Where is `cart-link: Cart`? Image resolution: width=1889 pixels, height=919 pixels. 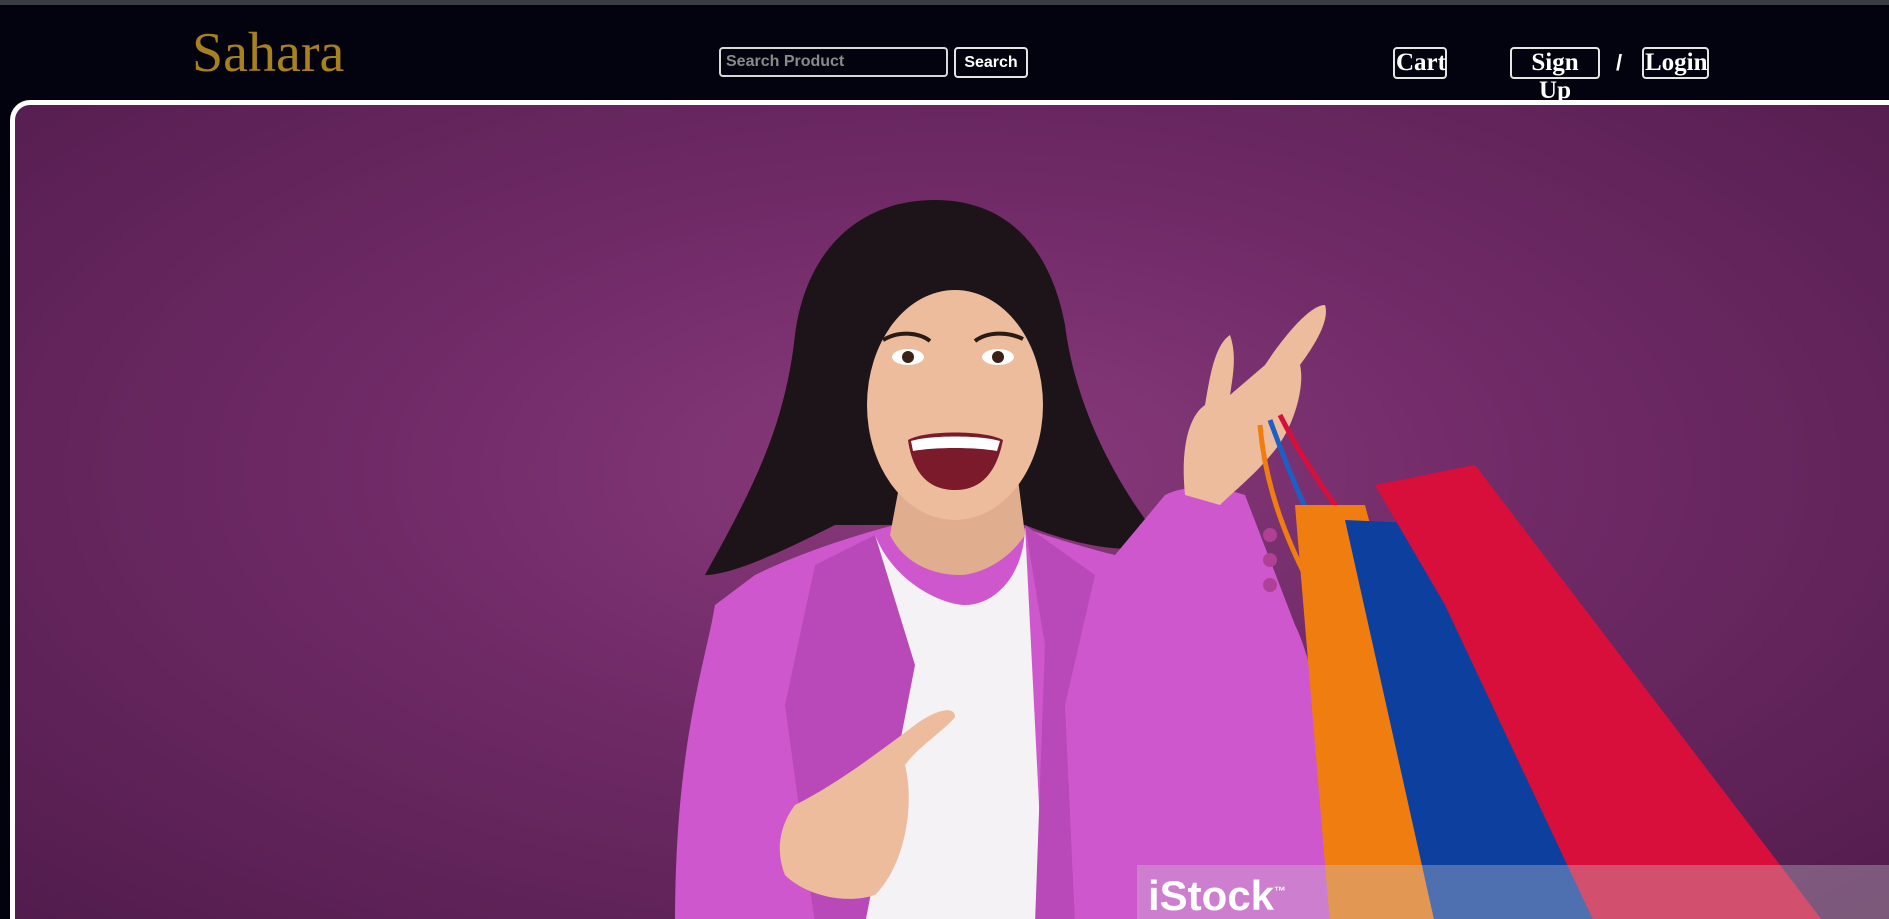
cart-link: Cart is located at coordinates (1420, 63).